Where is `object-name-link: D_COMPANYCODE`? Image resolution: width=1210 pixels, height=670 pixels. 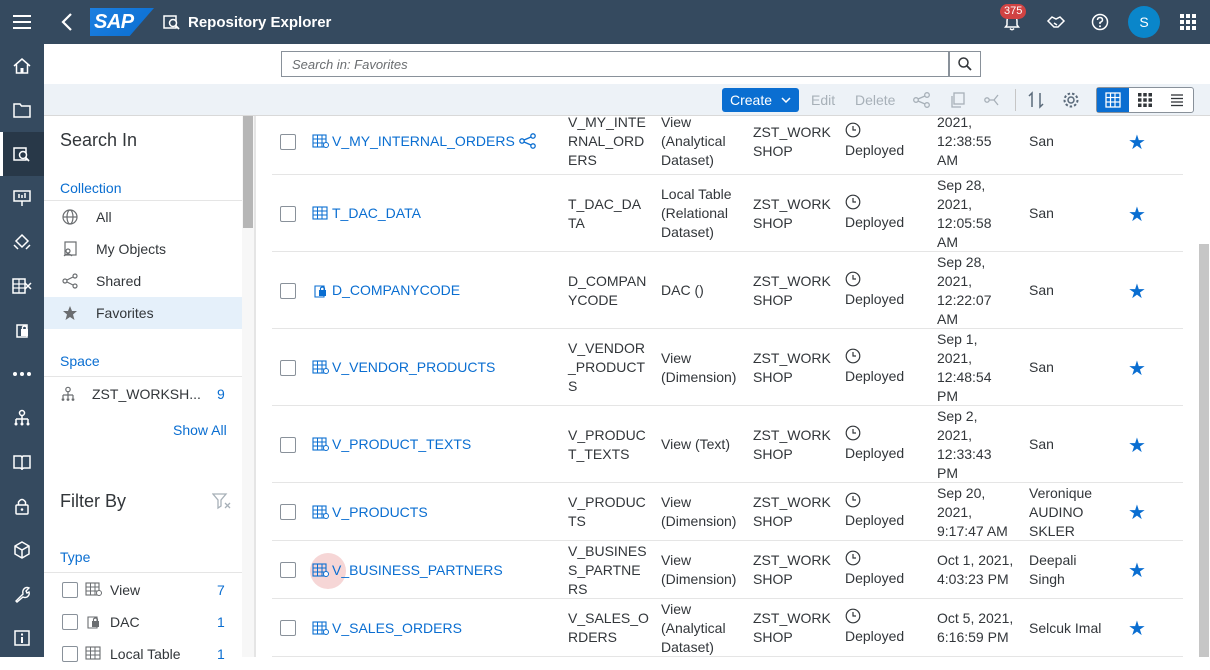
object-name-link: D_COMPANYCODE is located at coordinates (386, 290).